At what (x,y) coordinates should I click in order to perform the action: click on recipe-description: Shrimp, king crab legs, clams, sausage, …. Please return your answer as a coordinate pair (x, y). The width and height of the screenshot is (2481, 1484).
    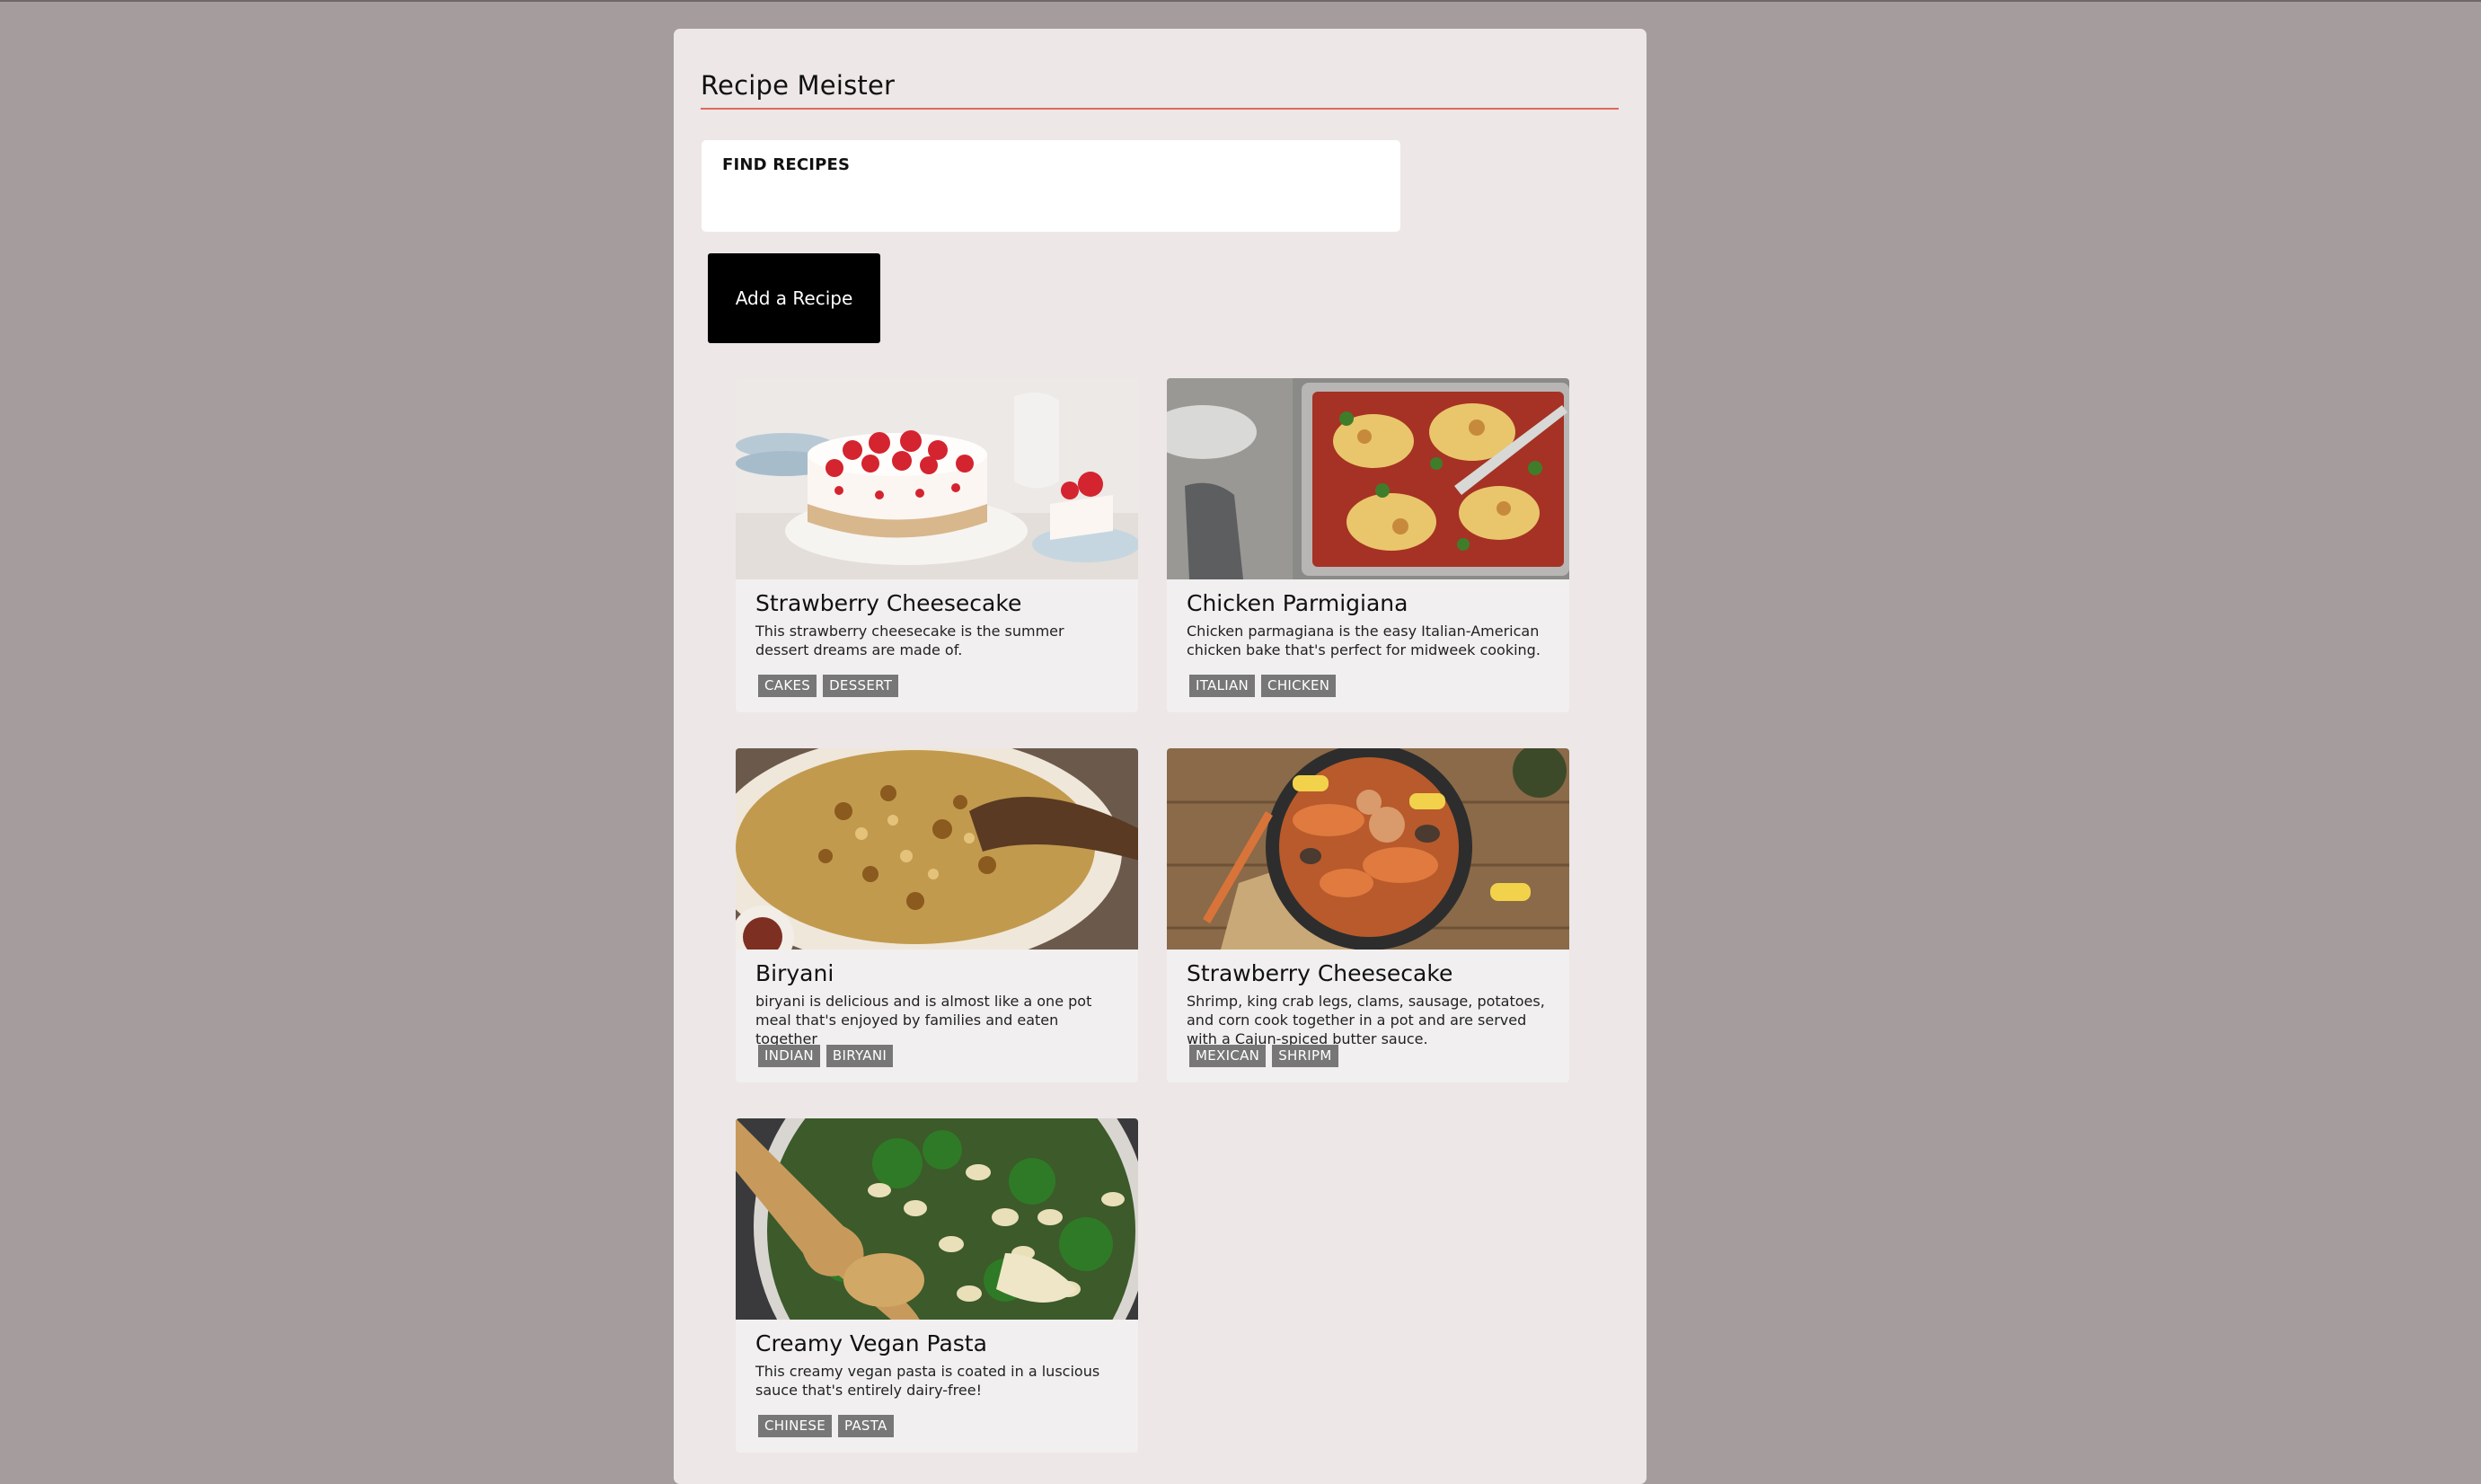
    Looking at the image, I should click on (1366, 1020).